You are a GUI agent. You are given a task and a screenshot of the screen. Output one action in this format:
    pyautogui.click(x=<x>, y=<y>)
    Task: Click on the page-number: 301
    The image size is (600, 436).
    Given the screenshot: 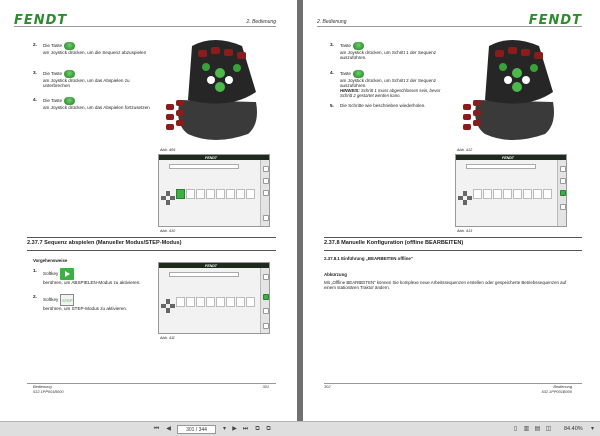 What is the action you would take?
    pyautogui.click(x=266, y=386)
    